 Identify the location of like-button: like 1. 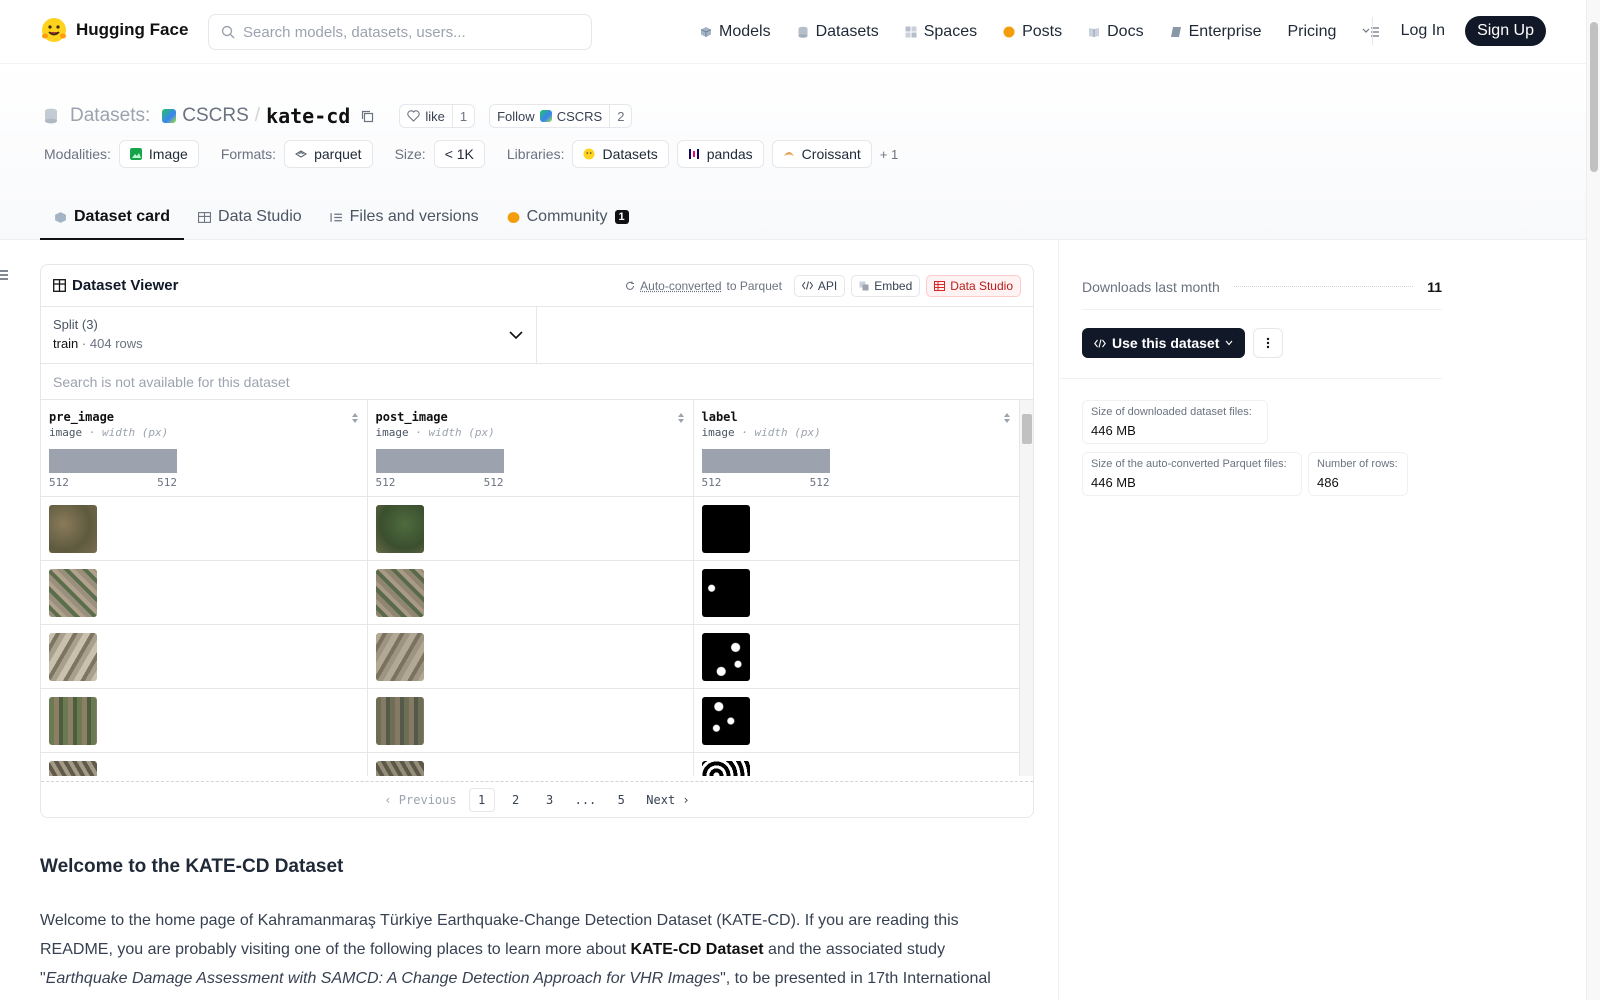
(437, 116).